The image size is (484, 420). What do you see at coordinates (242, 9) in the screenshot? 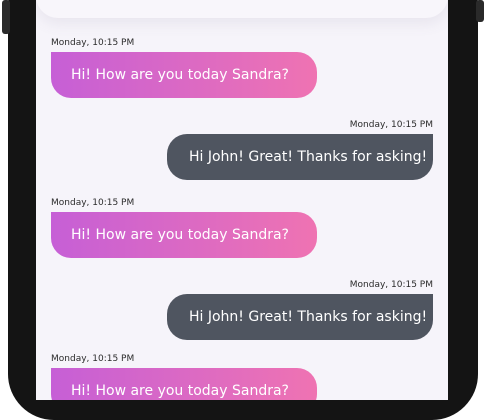
I see `chat-header` at bounding box center [242, 9].